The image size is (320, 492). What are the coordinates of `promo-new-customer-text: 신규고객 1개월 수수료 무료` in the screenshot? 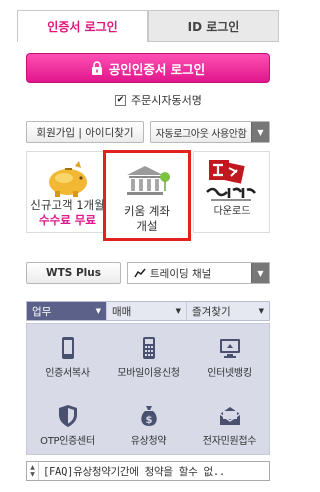 It's located at (67, 213).